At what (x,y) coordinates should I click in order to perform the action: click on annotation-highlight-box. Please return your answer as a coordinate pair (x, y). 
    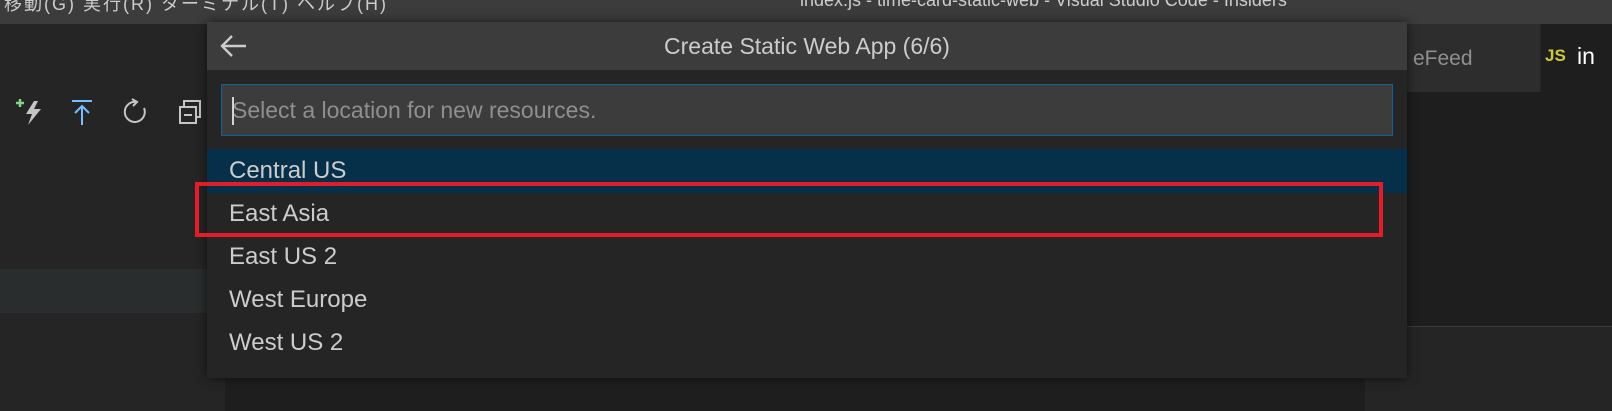
    Looking at the image, I should click on (789, 209).